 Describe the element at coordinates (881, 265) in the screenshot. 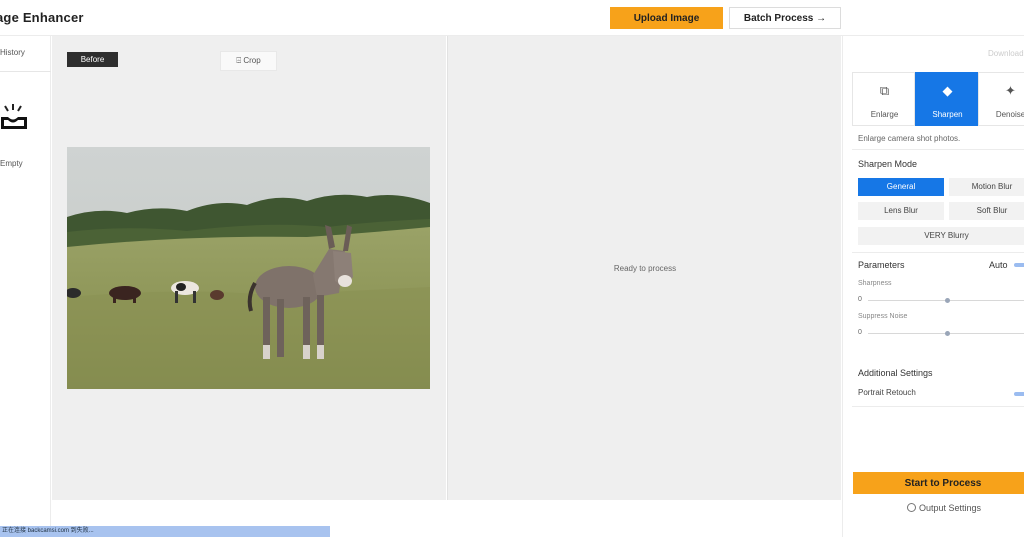

I see `parameters-title: Parameters` at that location.